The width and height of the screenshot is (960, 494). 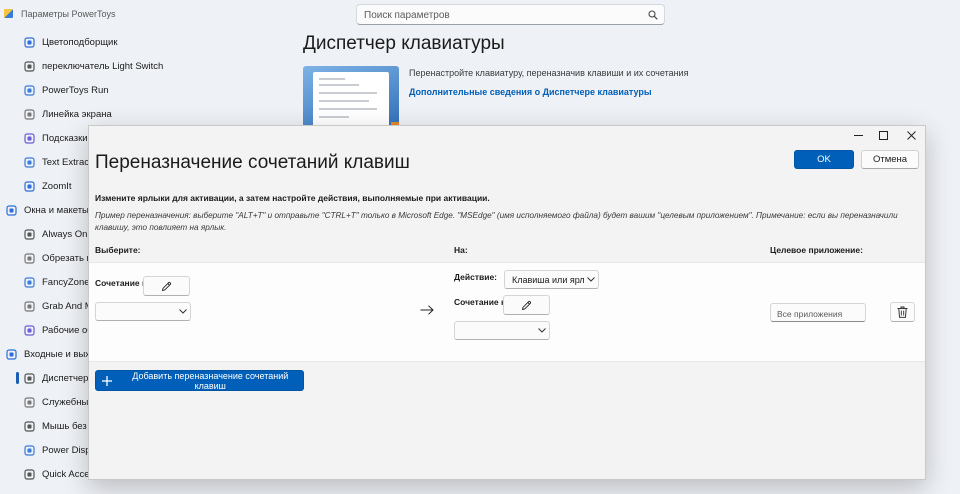 What do you see at coordinates (75, 90) in the screenshot?
I see `sidebar-item-label: PowerToys Run` at bounding box center [75, 90].